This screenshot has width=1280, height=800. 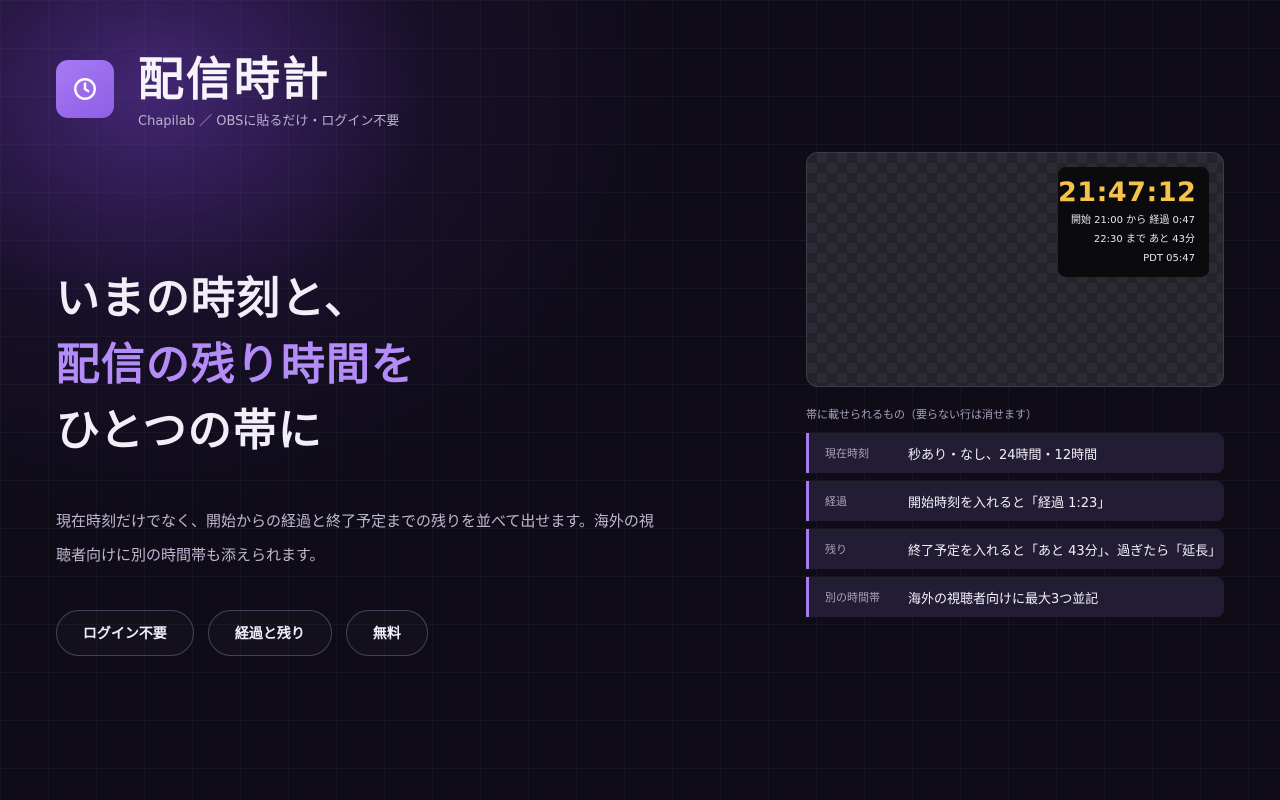 What do you see at coordinates (1144, 239) in the screenshot?
I see `overlay-remaining-line: 22:30 まで あと 43分` at bounding box center [1144, 239].